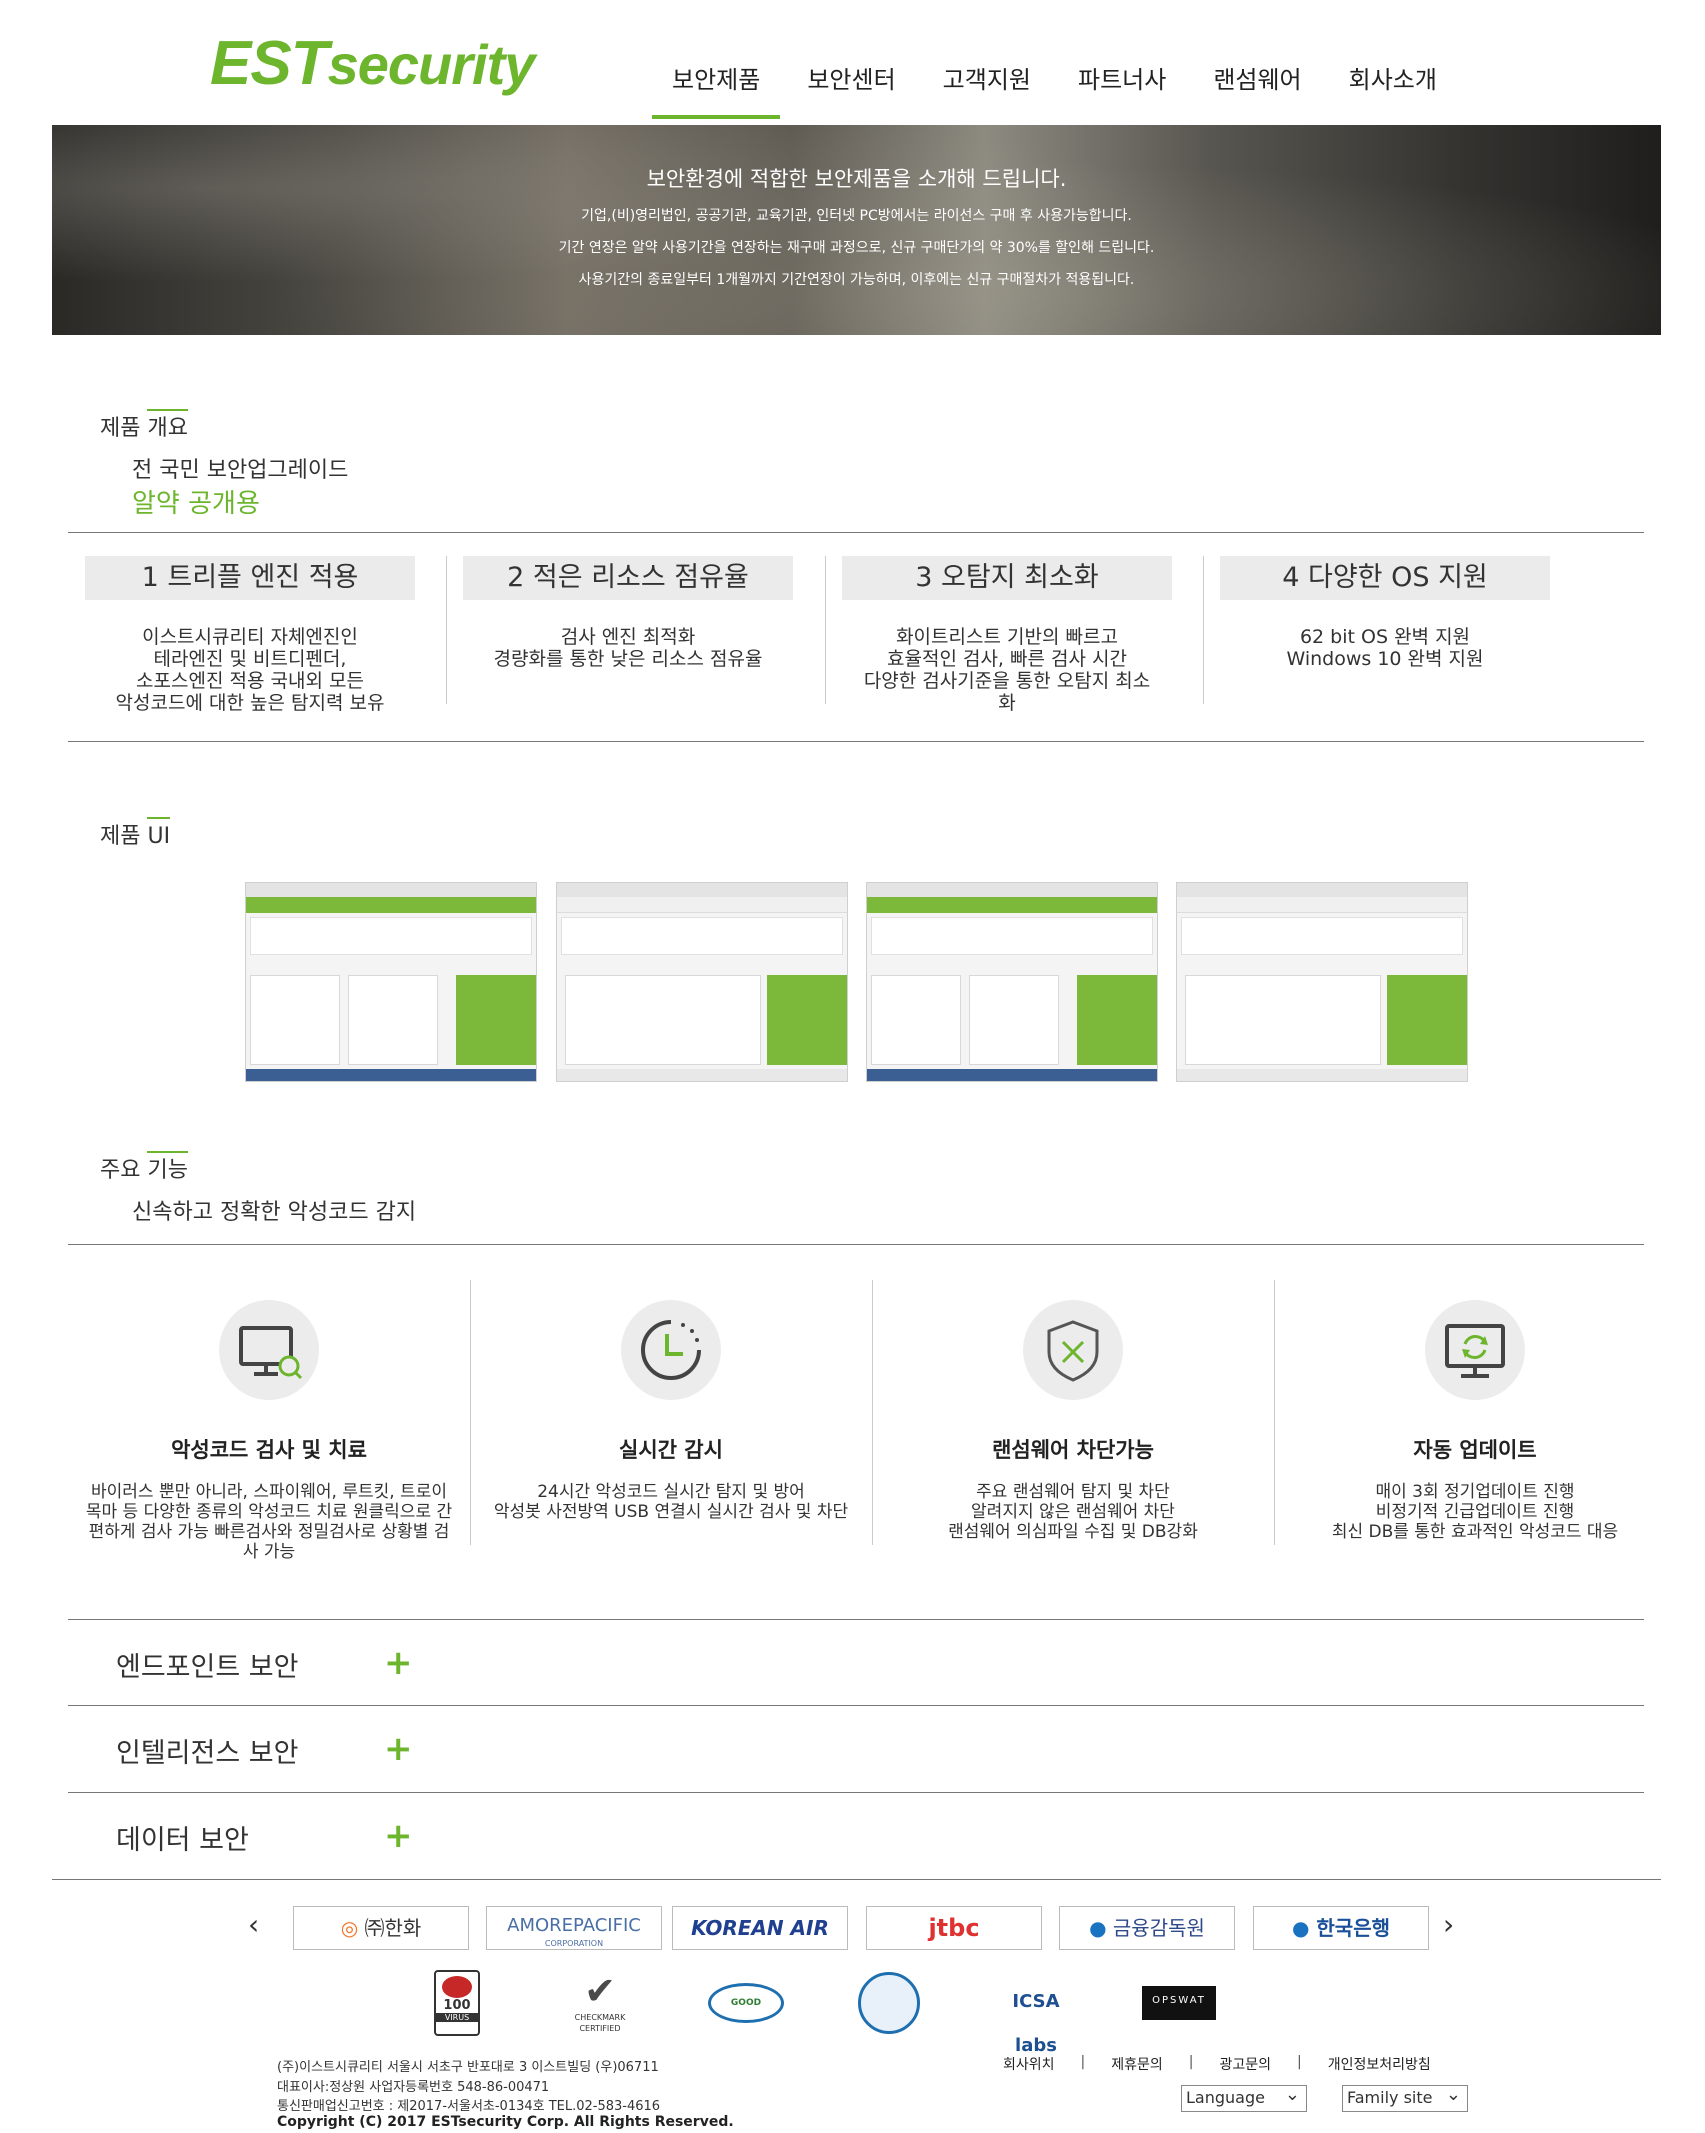  Describe the element at coordinates (1385, 578) in the screenshot. I see `feature-title: 4 다양한 OS 지원` at that location.